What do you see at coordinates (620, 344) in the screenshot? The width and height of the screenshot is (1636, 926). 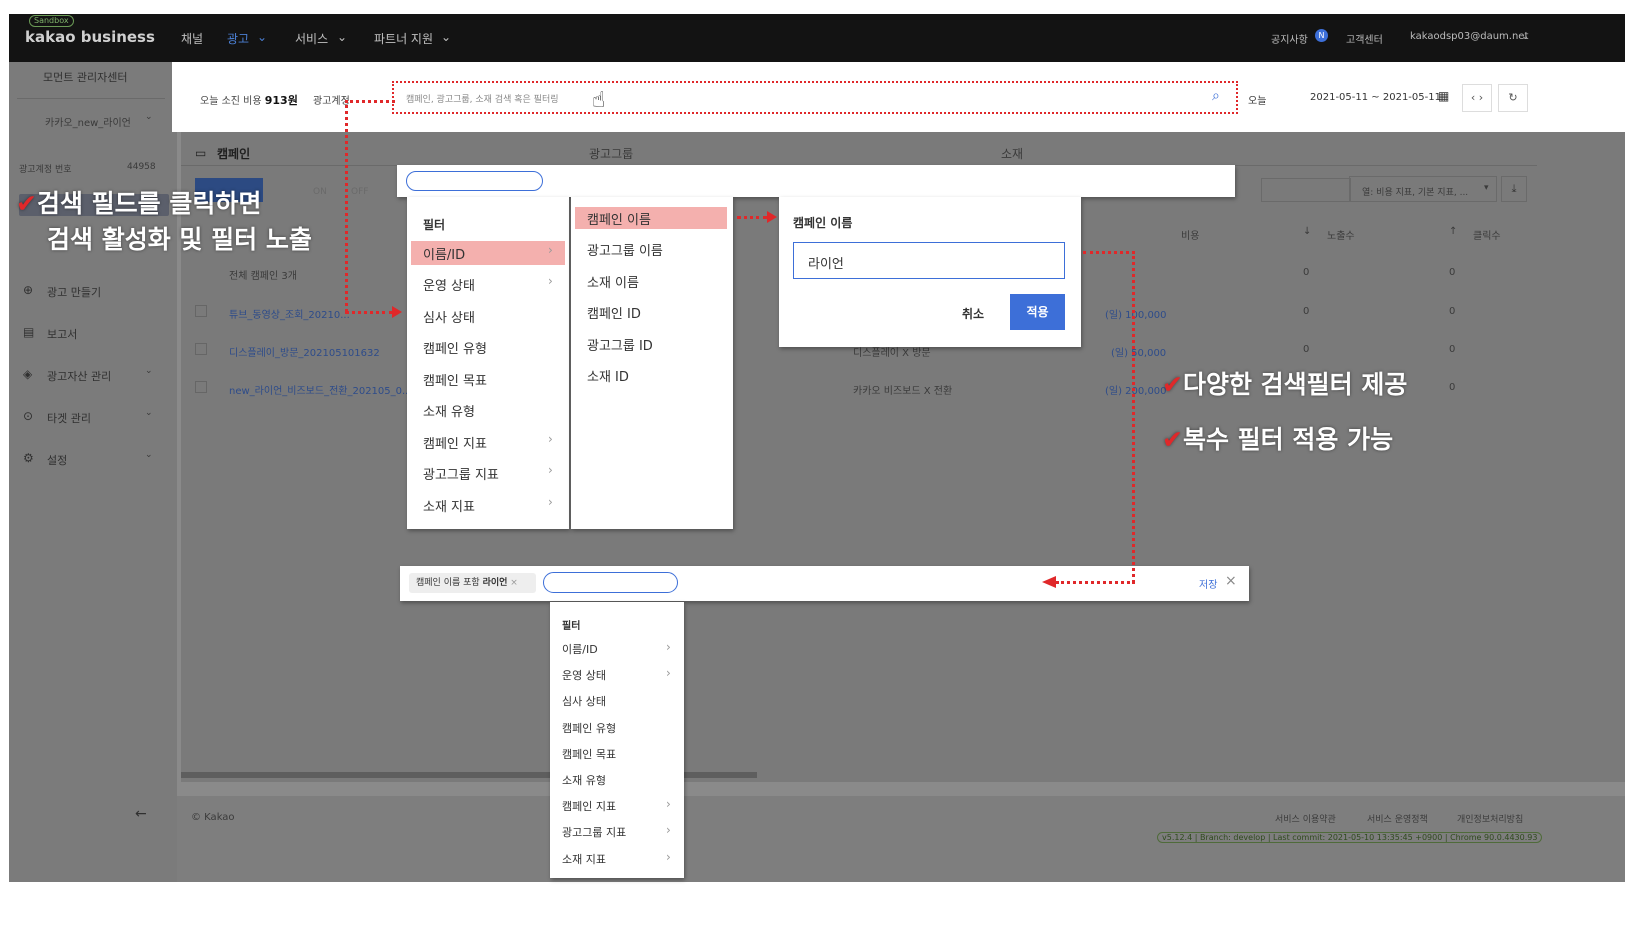 I see `submenu-adgroup-id: 광고그룹 ID` at bounding box center [620, 344].